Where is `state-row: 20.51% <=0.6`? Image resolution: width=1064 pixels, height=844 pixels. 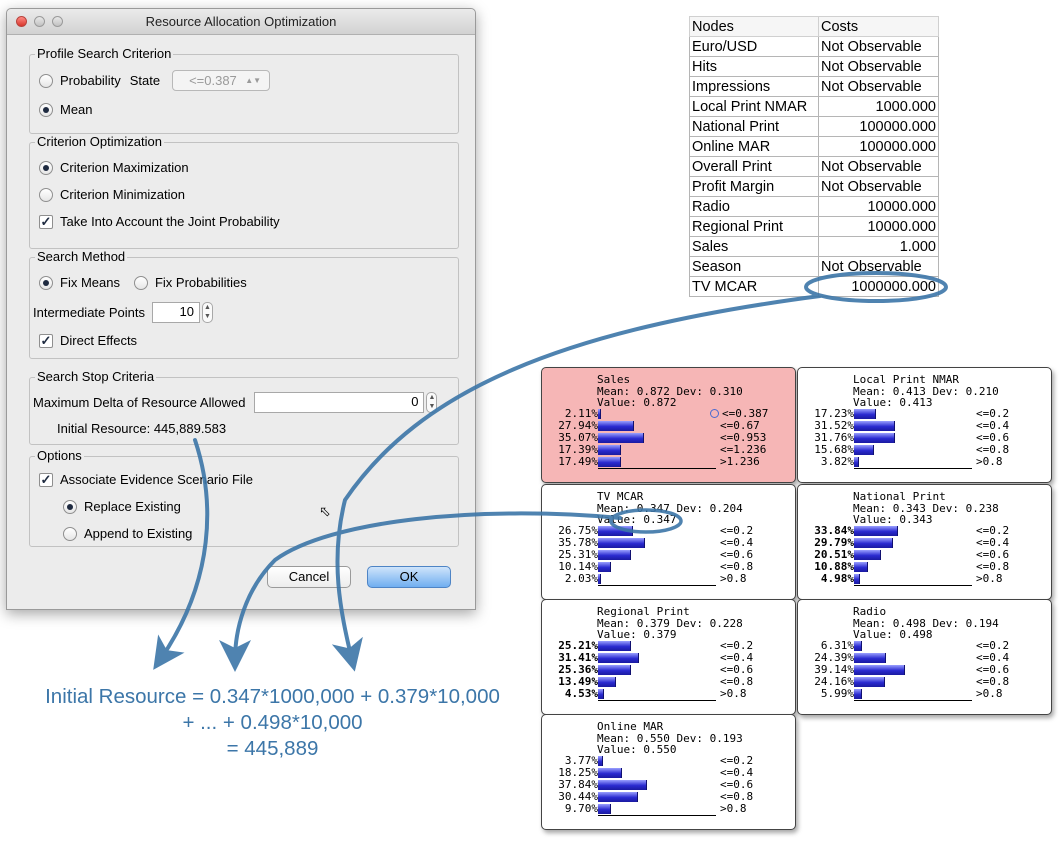
state-row: 20.51% <=0.6 is located at coordinates (924, 555).